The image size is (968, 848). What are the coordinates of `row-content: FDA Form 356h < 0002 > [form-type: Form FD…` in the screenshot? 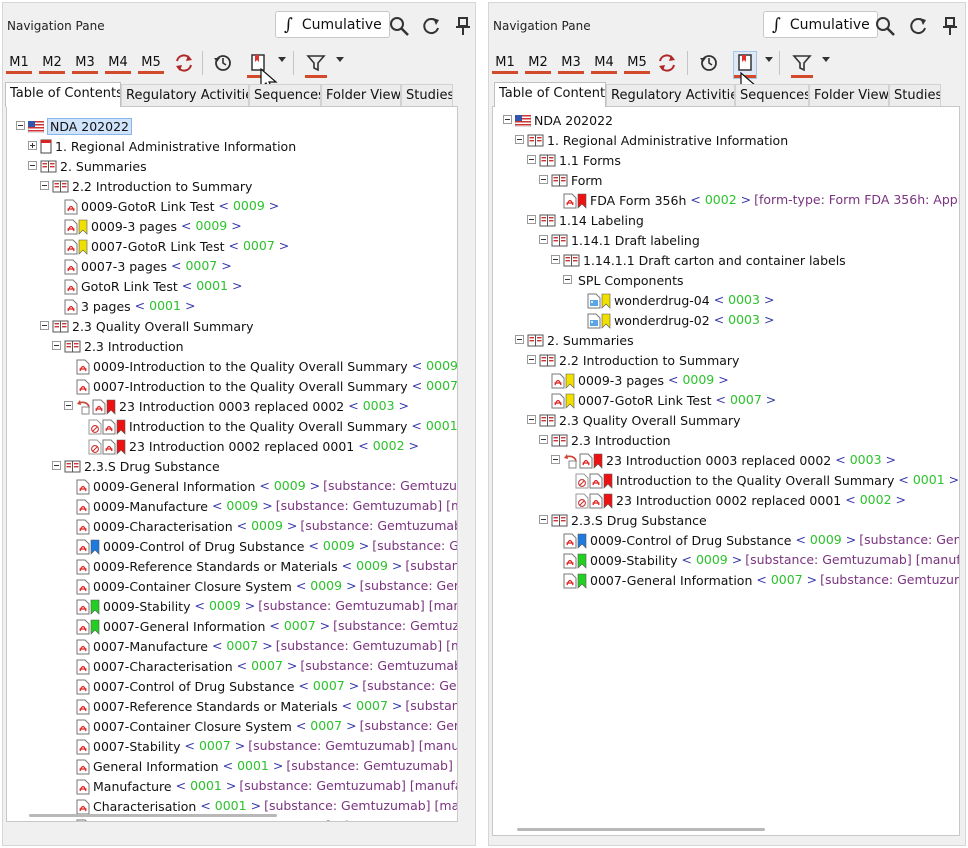 It's located at (761, 200).